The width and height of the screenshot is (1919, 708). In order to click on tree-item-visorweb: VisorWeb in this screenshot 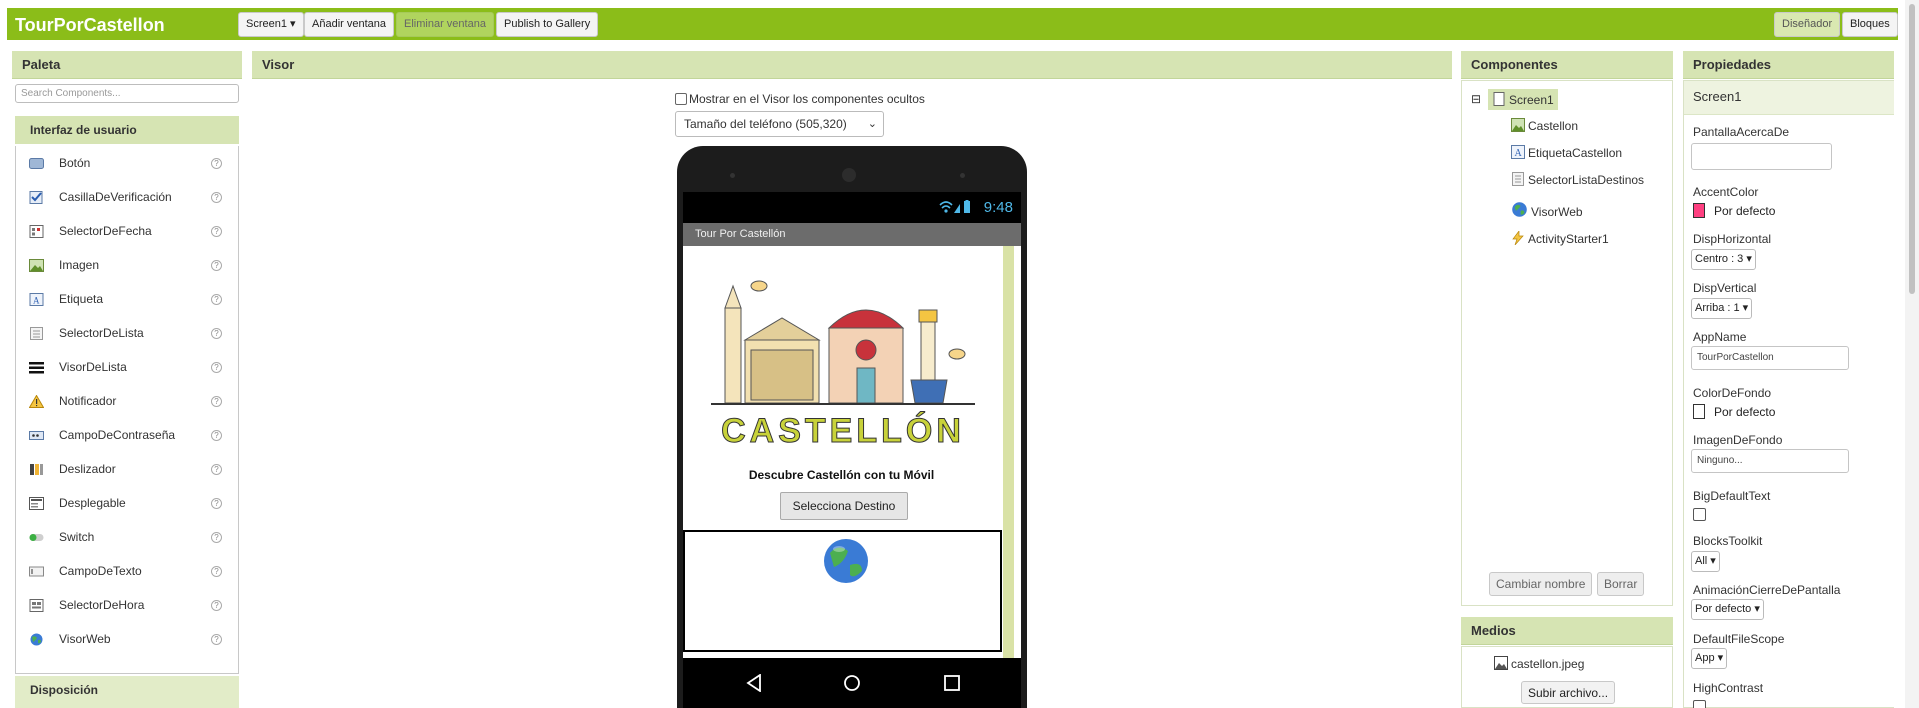, I will do `click(1547, 210)`.